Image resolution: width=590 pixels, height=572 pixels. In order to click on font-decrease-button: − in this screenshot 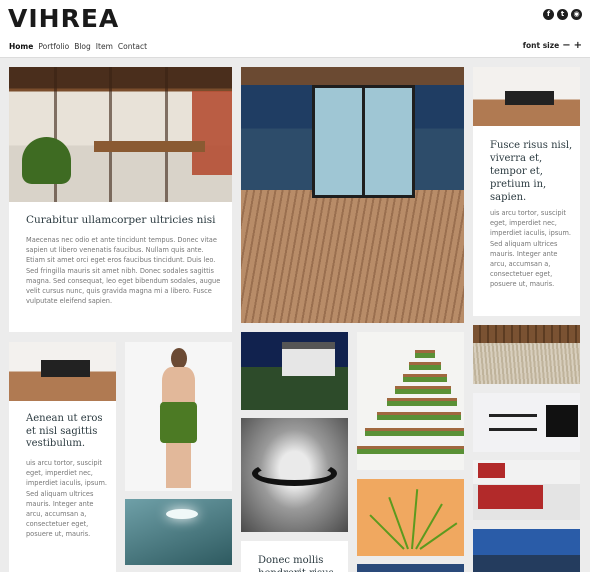, I will do `click(566, 45)`.